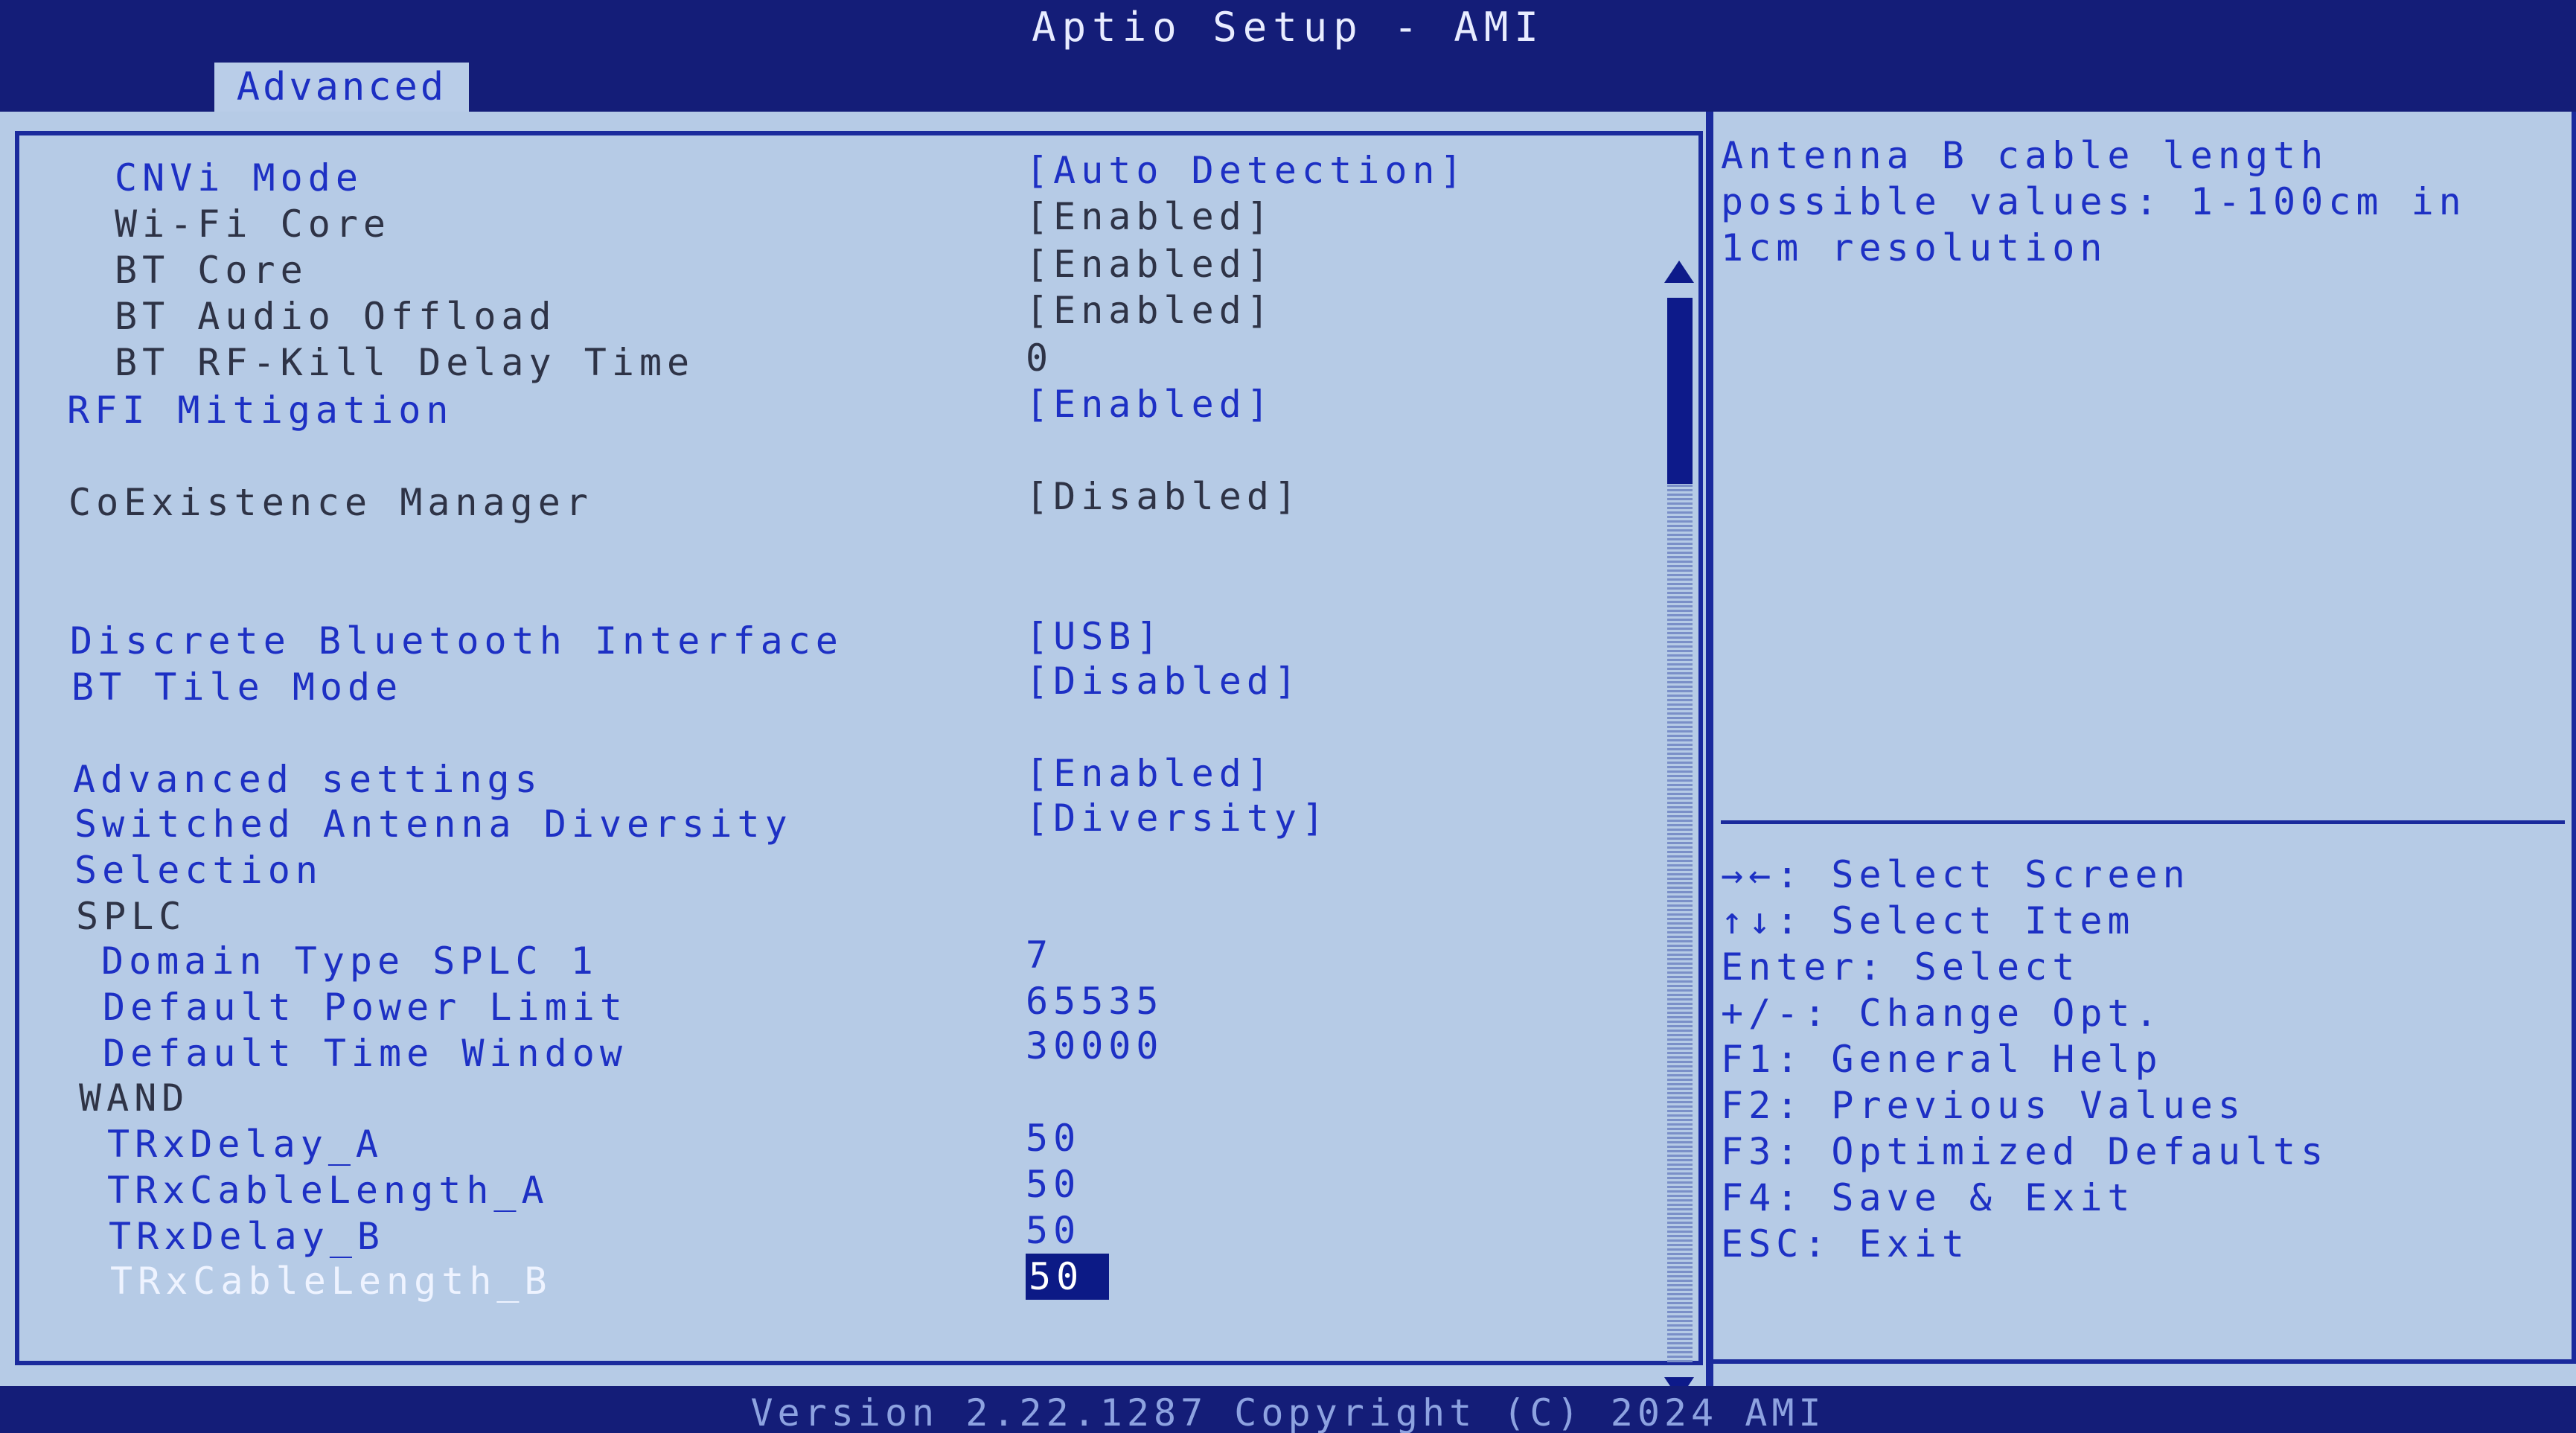 This screenshot has width=2576, height=1433. What do you see at coordinates (134, 1098) in the screenshot?
I see `section-wand: WAND` at bounding box center [134, 1098].